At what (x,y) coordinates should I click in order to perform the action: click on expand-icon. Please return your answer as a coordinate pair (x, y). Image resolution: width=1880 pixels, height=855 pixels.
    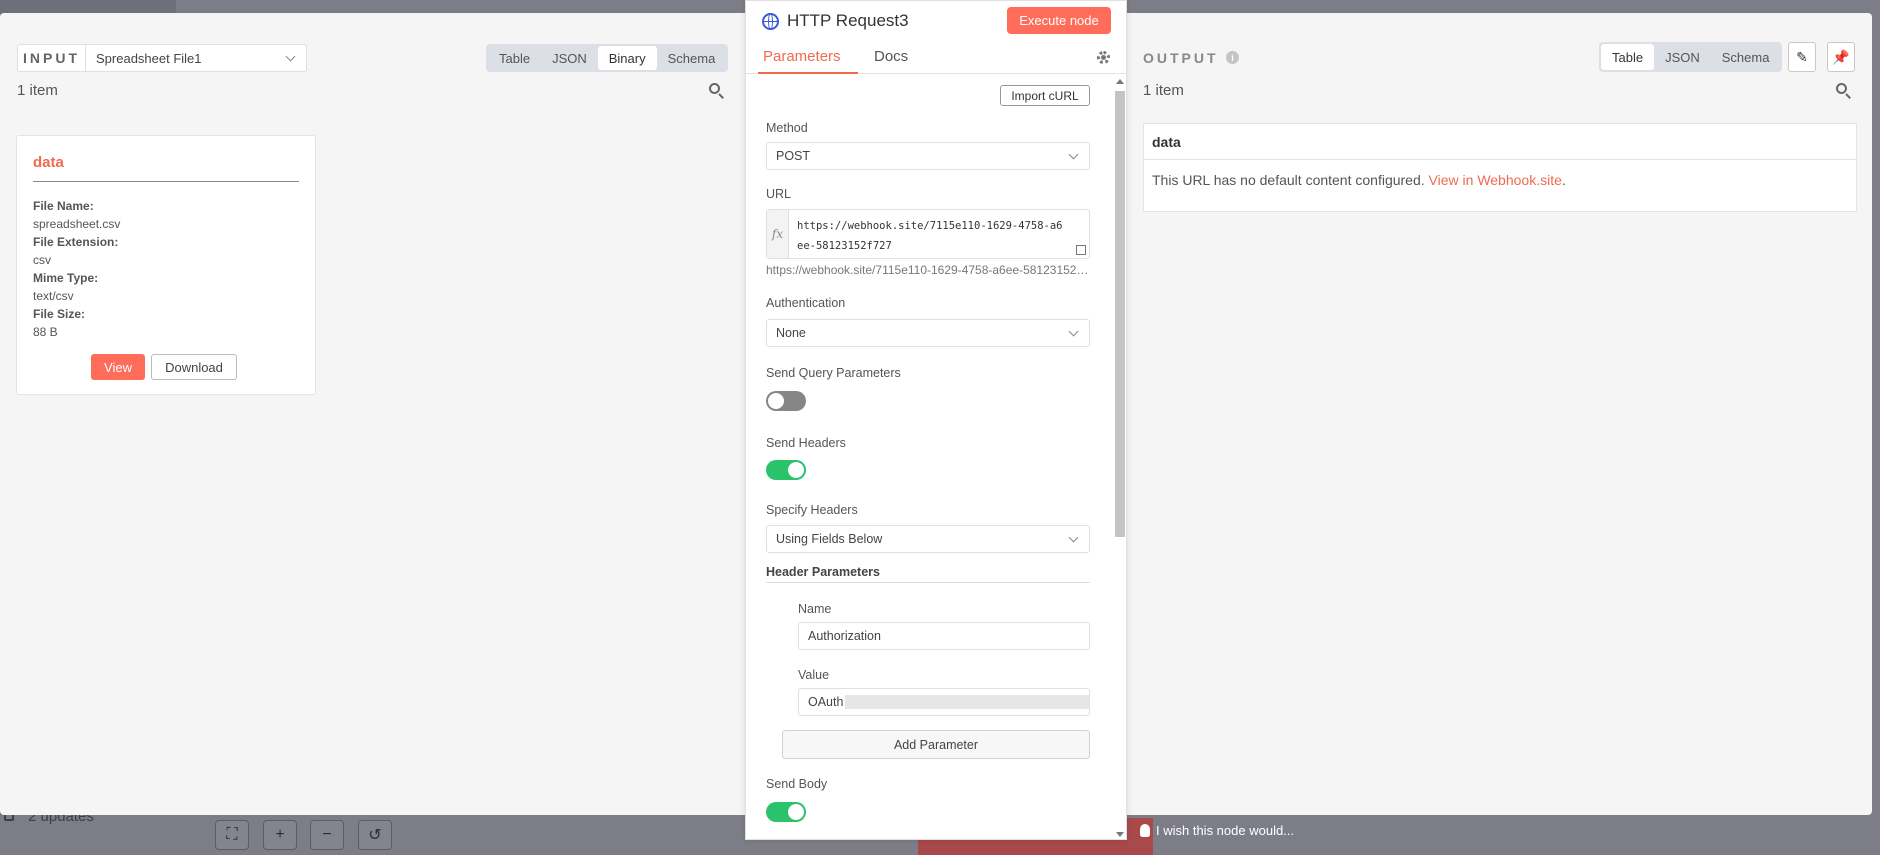
    Looking at the image, I should click on (1081, 250).